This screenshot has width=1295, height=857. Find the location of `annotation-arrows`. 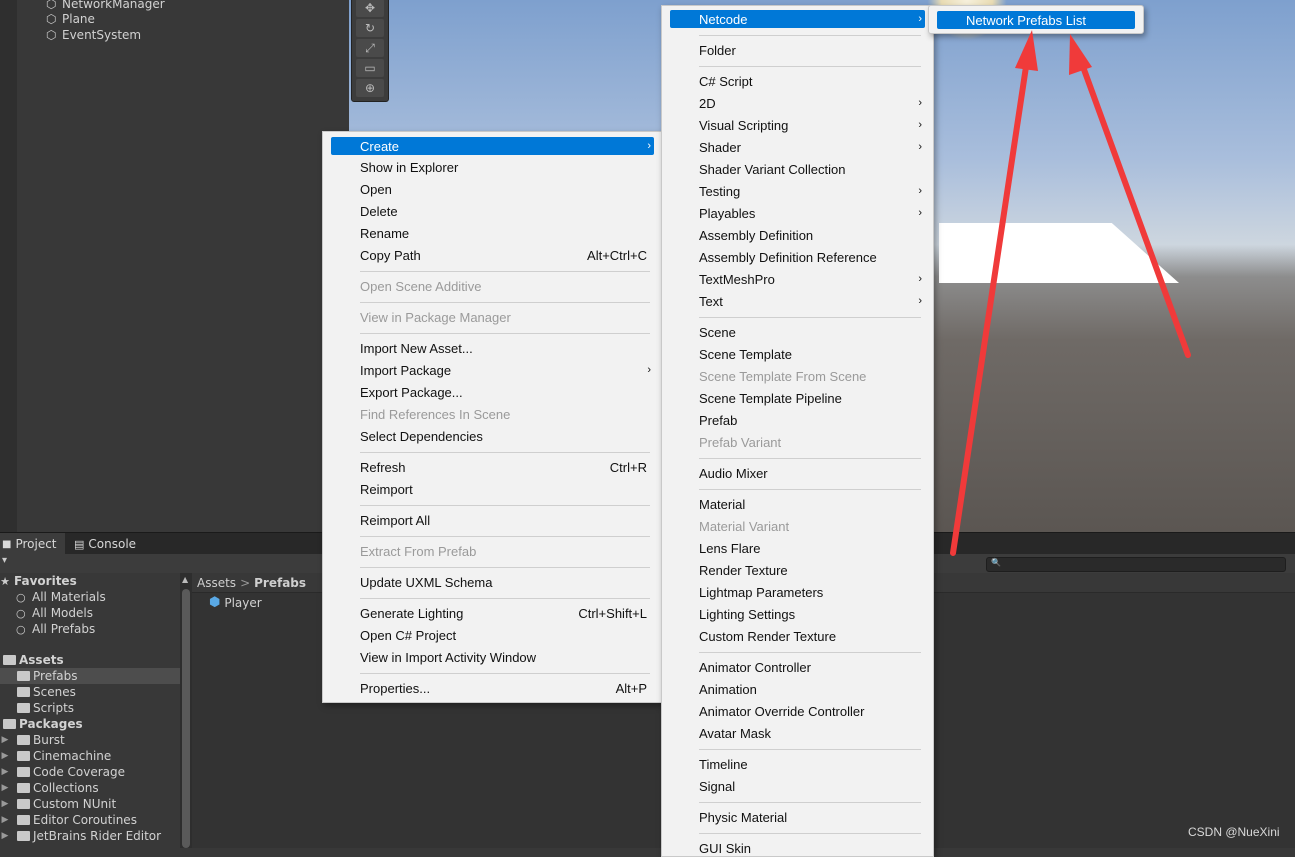

annotation-arrows is located at coordinates (1070, 293).